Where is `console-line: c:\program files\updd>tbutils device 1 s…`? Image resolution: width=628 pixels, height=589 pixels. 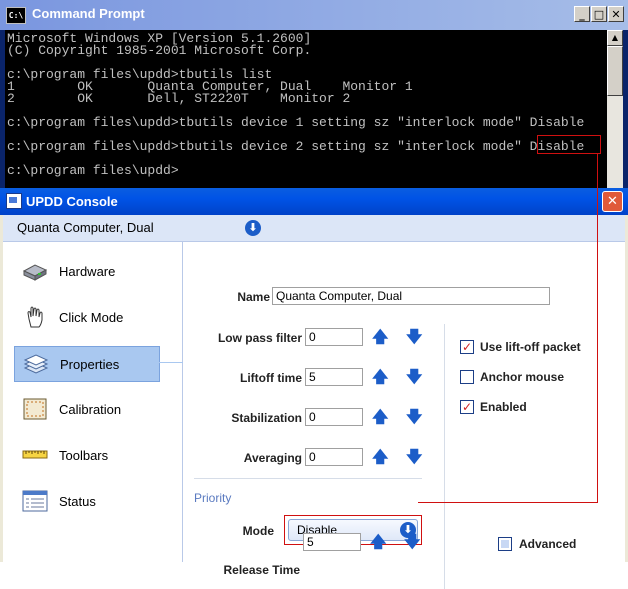 console-line: c:\program files\updd>tbutils device 1 s… is located at coordinates (296, 122).